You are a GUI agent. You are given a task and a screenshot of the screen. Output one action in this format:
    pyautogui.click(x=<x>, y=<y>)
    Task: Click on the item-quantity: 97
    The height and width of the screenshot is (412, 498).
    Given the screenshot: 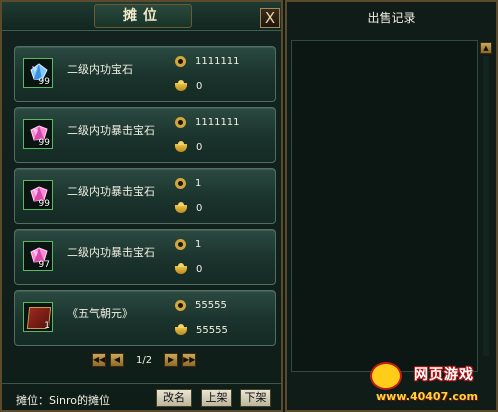 What is the action you would take?
    pyautogui.click(x=44, y=265)
    